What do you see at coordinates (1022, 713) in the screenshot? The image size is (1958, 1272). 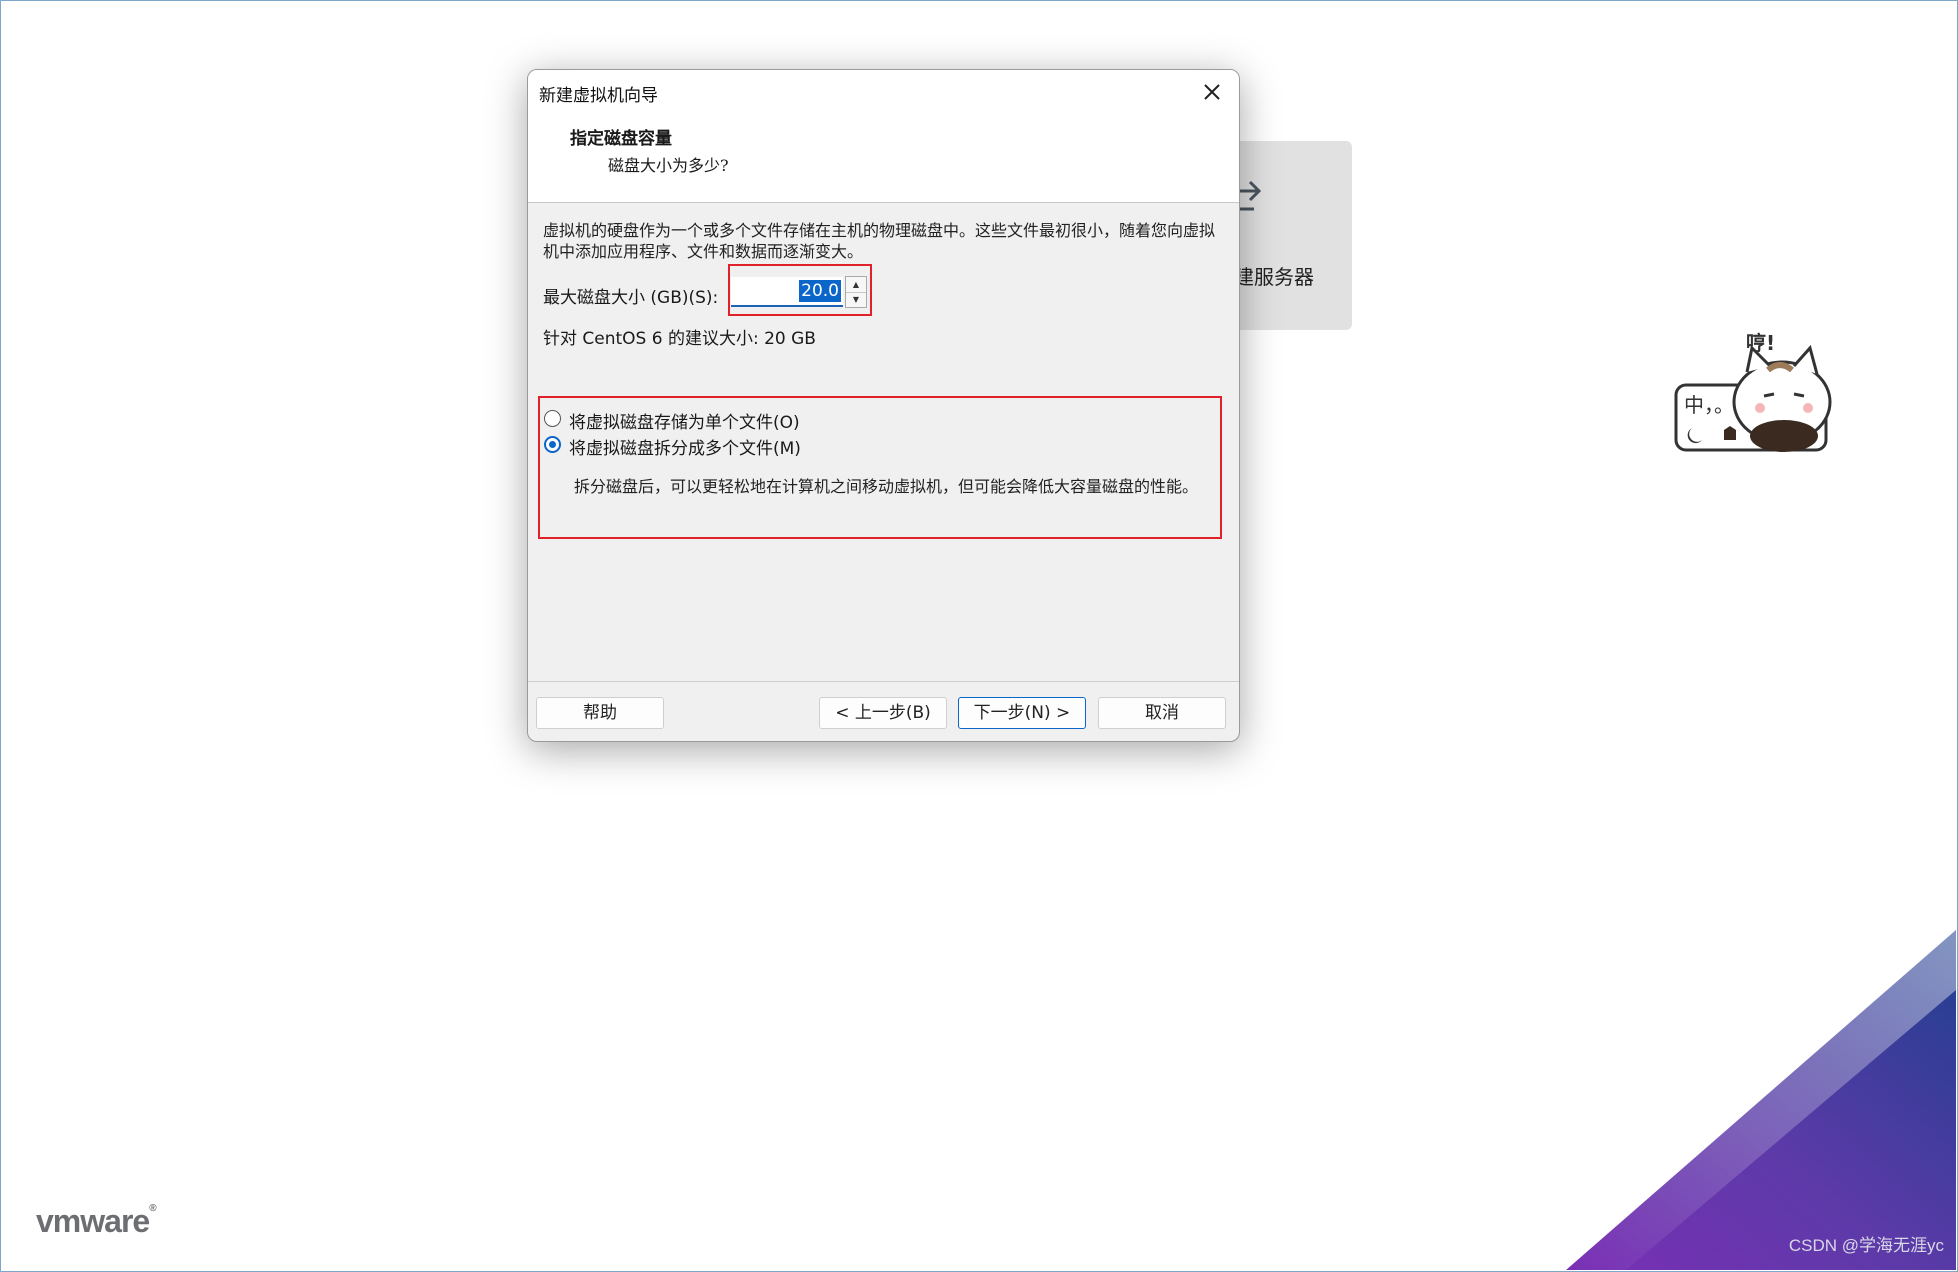 I see `next-button: 下一步(N) >` at bounding box center [1022, 713].